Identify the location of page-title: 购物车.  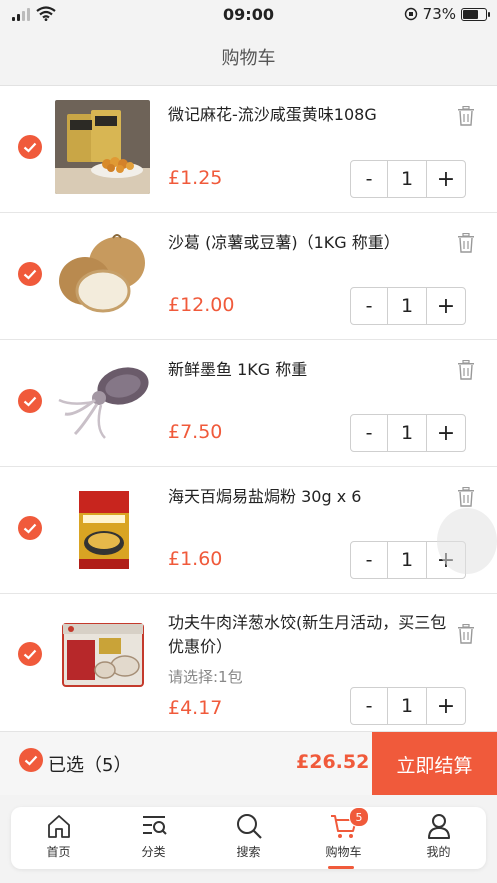
(248, 58).